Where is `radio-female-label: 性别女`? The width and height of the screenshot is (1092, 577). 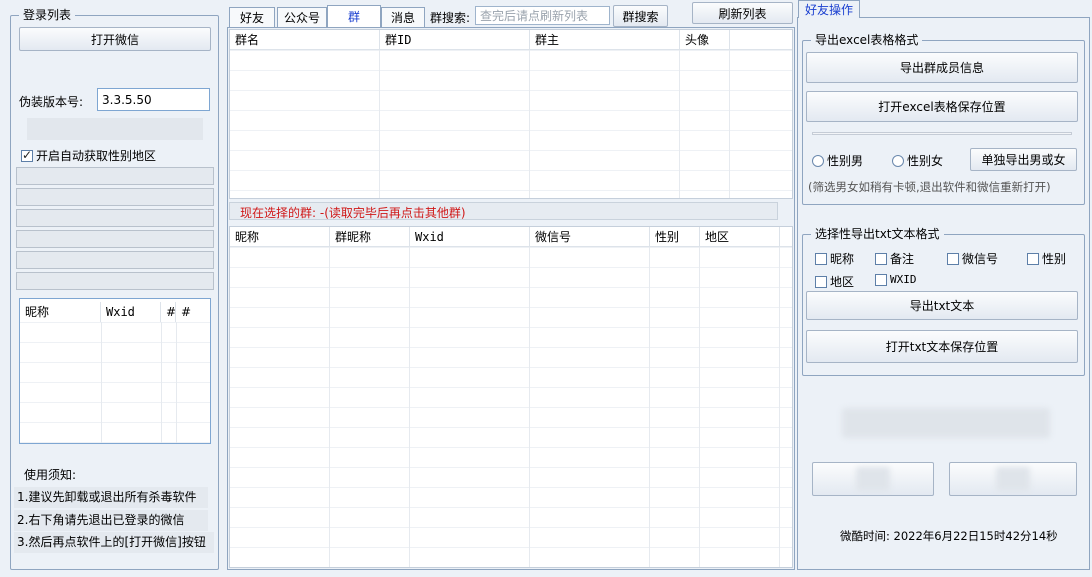
radio-female-label: 性别女 is located at coordinates (925, 161).